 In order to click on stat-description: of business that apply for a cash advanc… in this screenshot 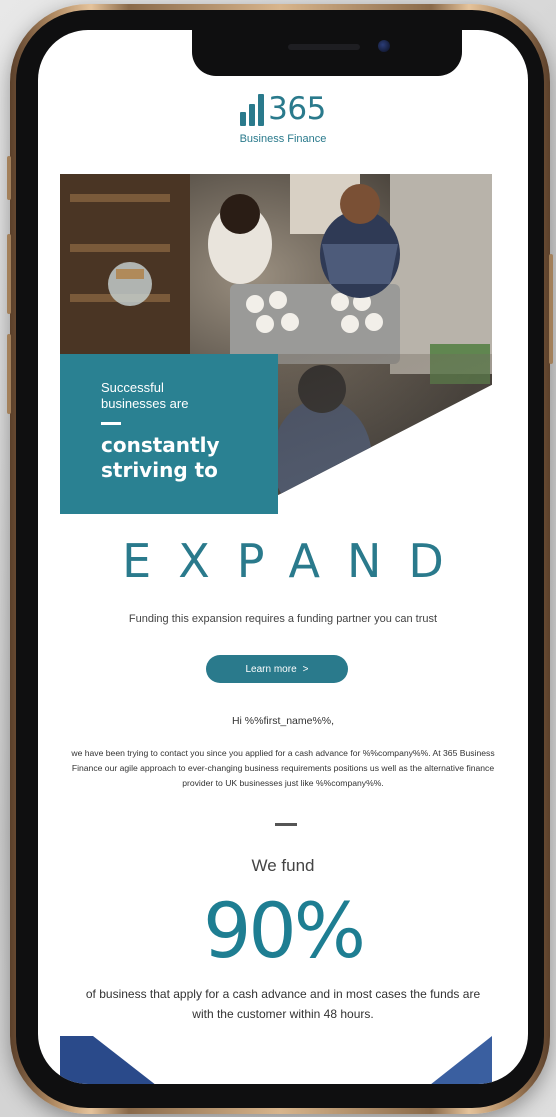, I will do `click(283, 1004)`.